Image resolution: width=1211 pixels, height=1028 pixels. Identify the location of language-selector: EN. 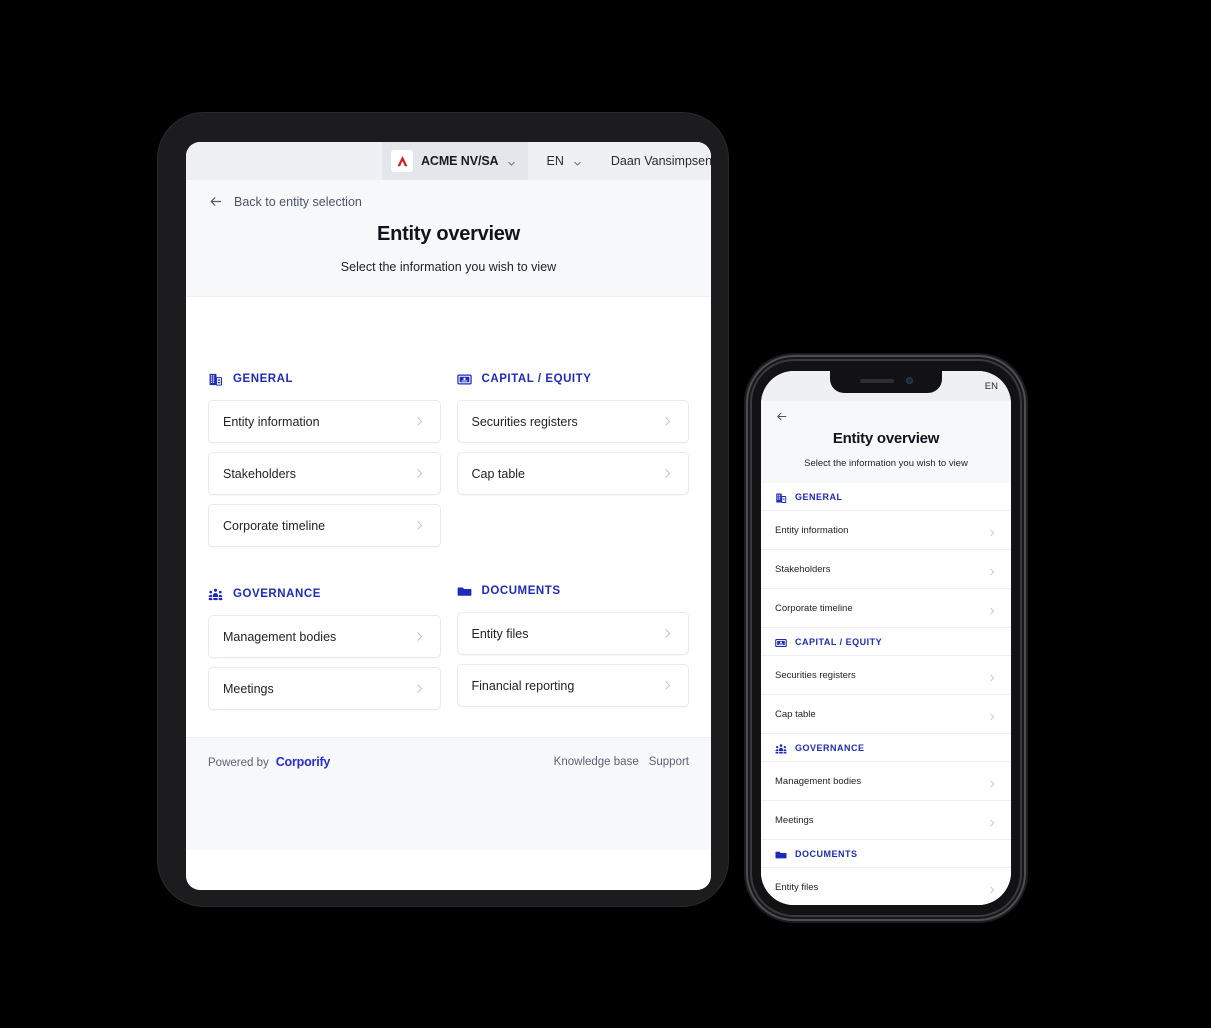
(562, 161).